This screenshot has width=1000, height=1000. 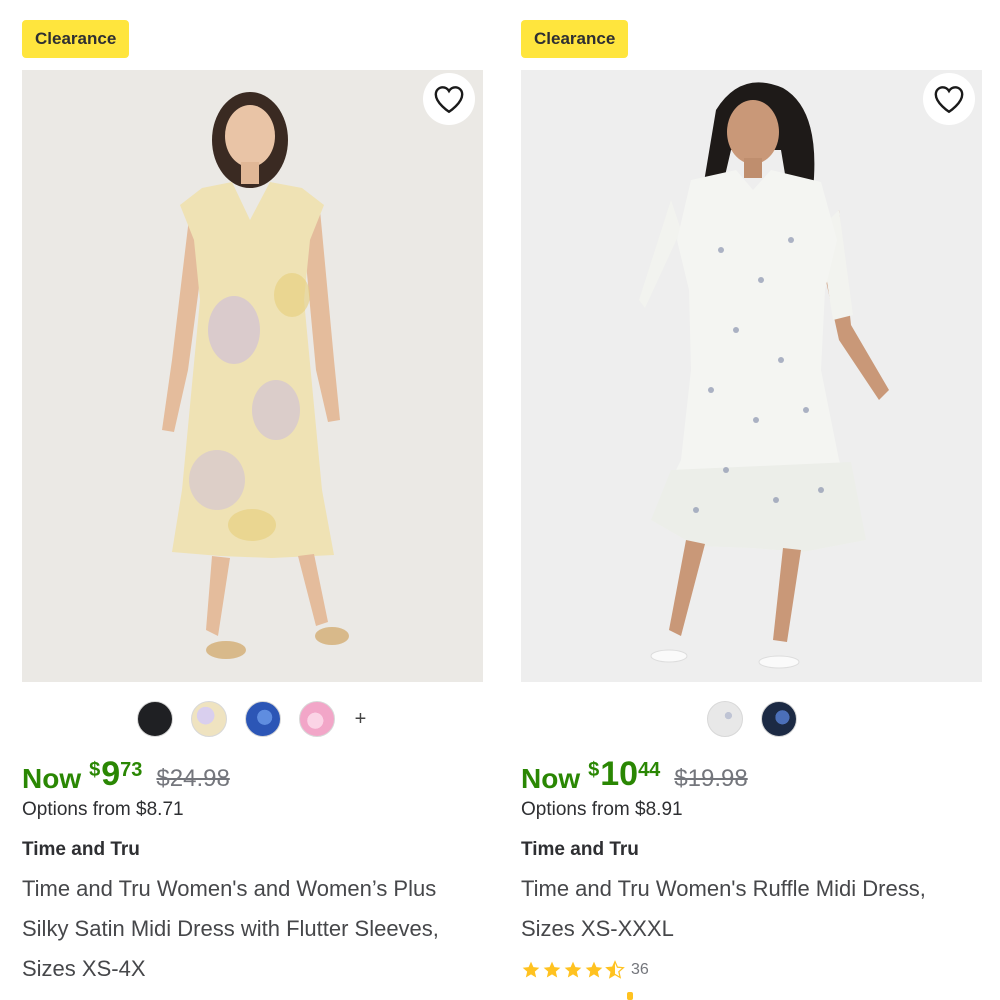 I want to click on price-row: Now $ 10 44 $19.98, so click(x=634, y=777).